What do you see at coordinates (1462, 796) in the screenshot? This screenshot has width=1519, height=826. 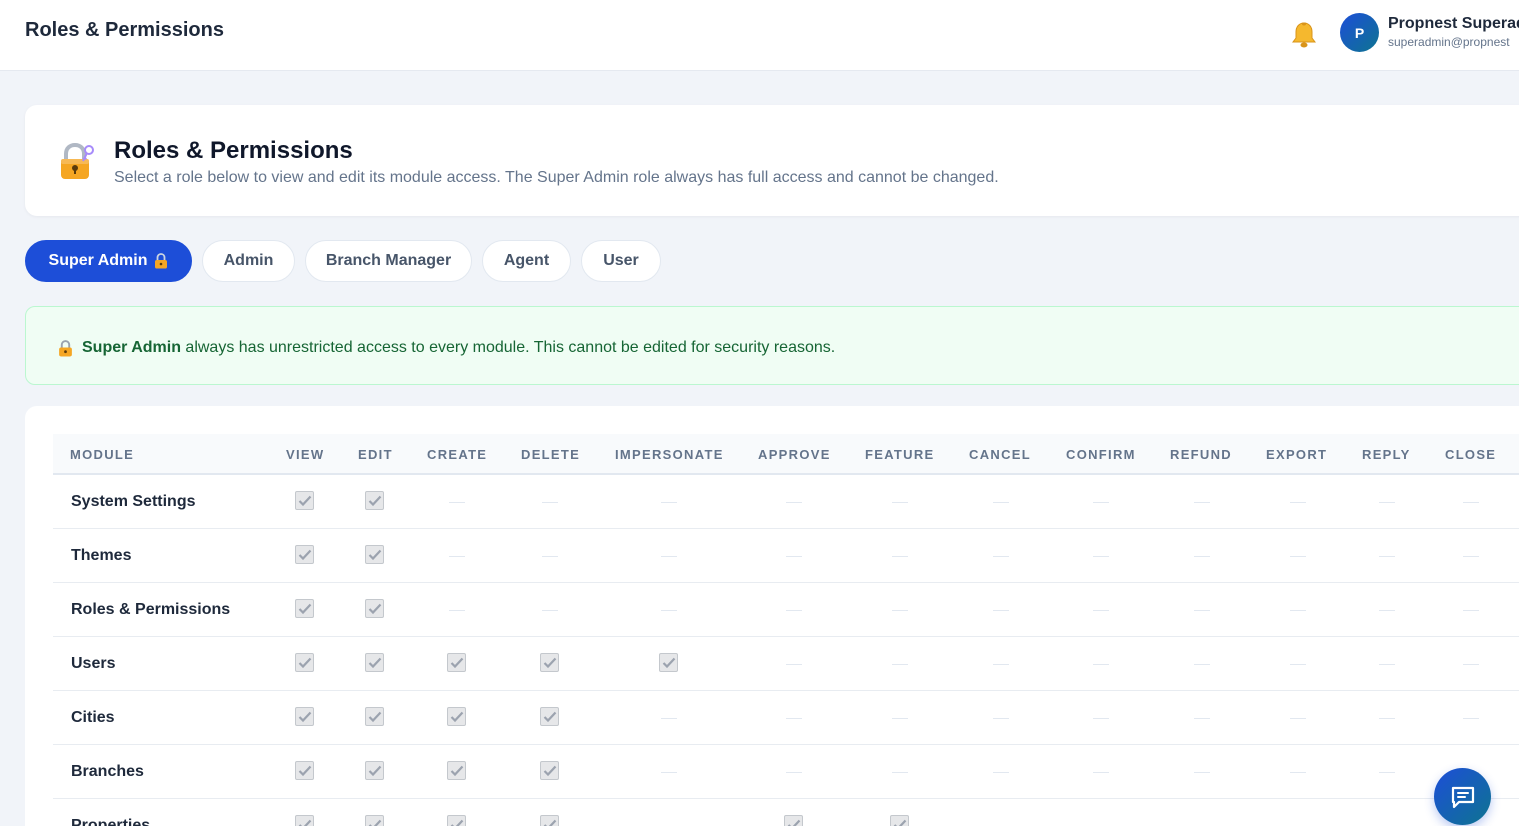 I see `chat-button` at bounding box center [1462, 796].